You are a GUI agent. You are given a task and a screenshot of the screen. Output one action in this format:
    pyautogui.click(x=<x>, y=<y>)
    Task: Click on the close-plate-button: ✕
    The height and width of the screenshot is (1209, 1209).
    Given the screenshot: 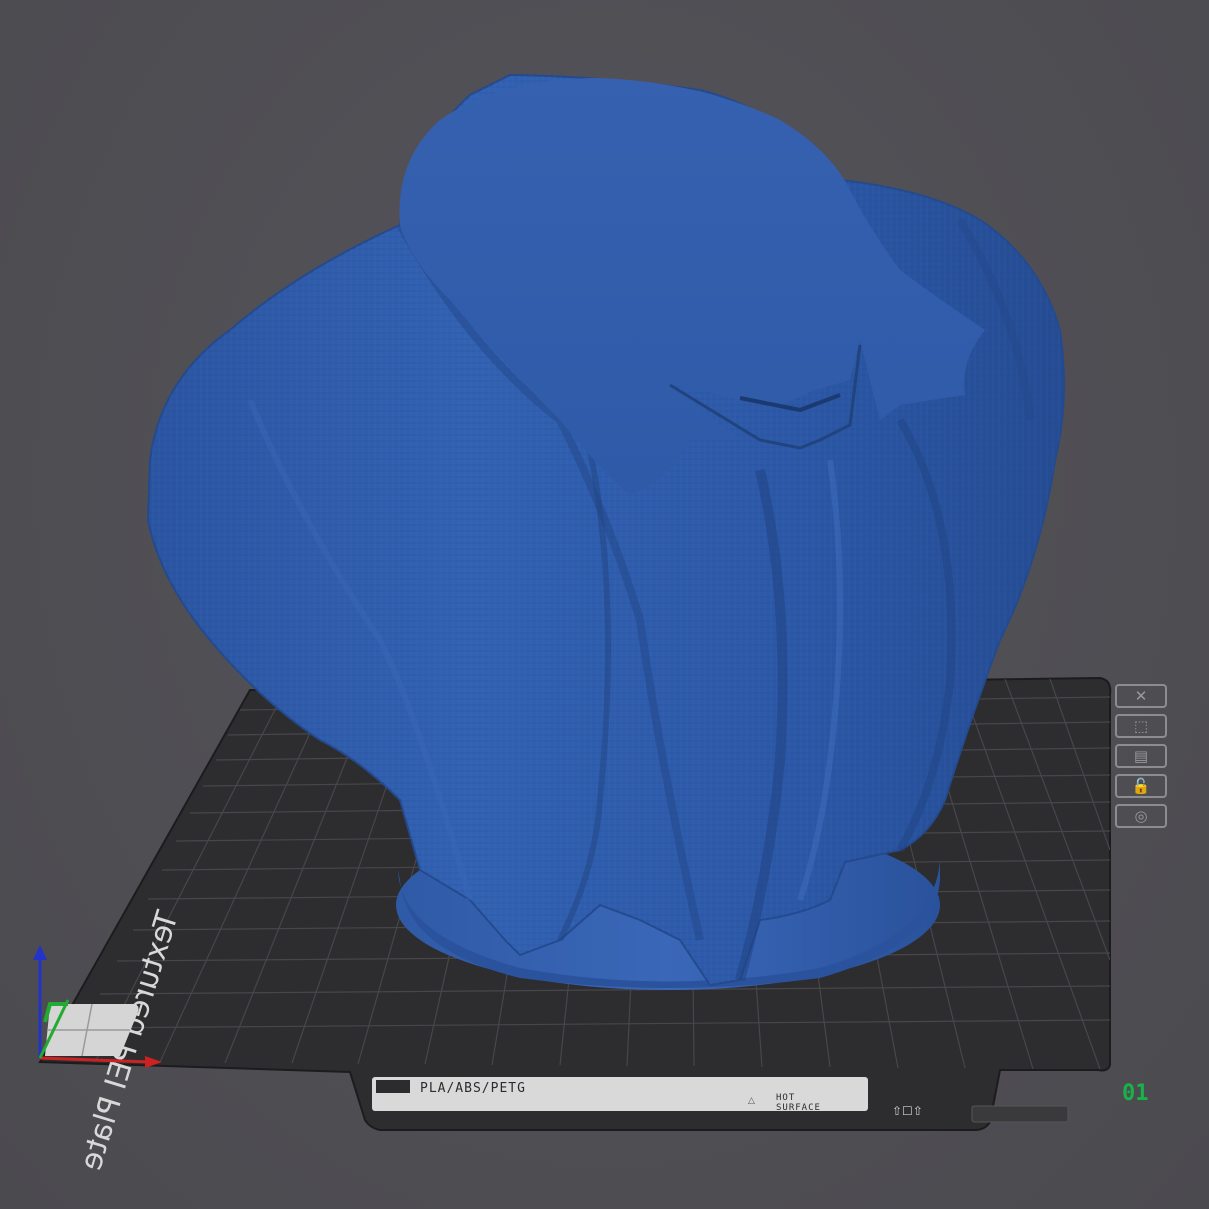 What is the action you would take?
    pyautogui.click(x=1141, y=696)
    